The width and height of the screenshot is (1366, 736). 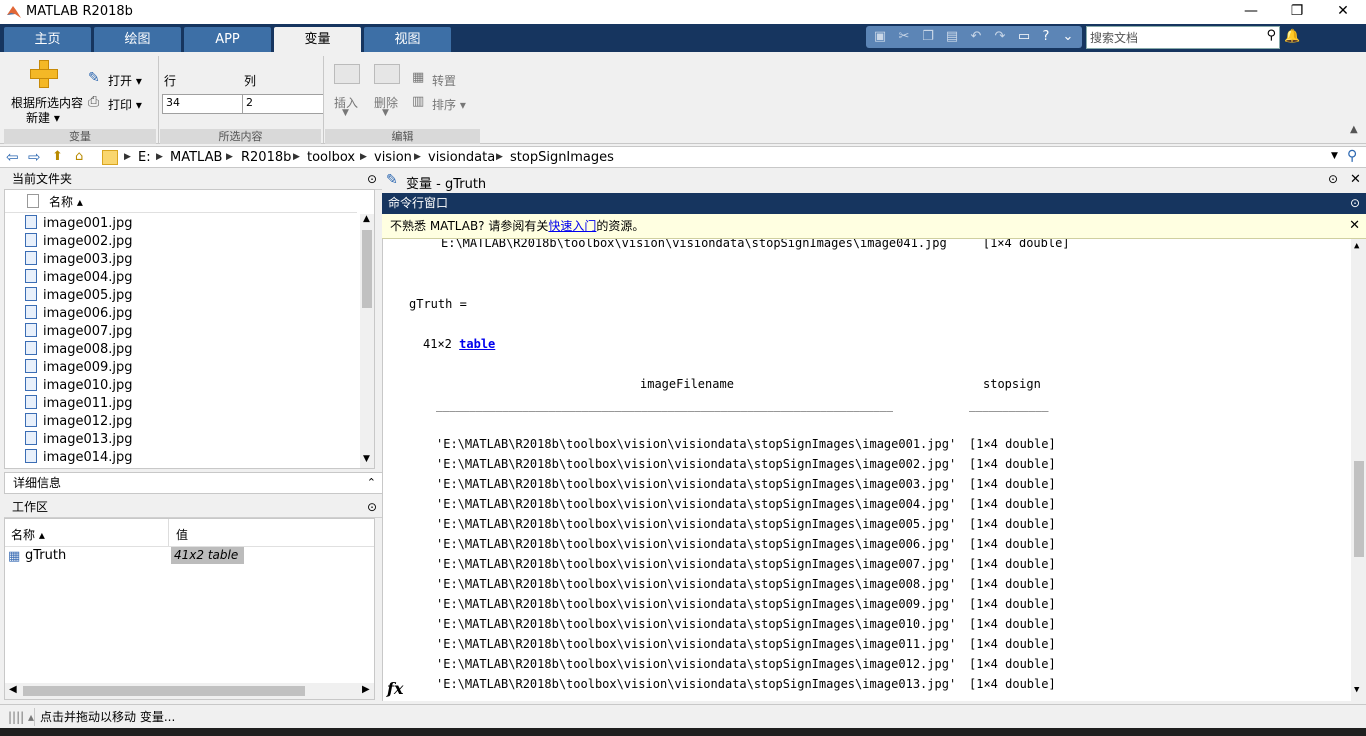 What do you see at coordinates (203, 104) in the screenshot?
I see `row-input: 34` at bounding box center [203, 104].